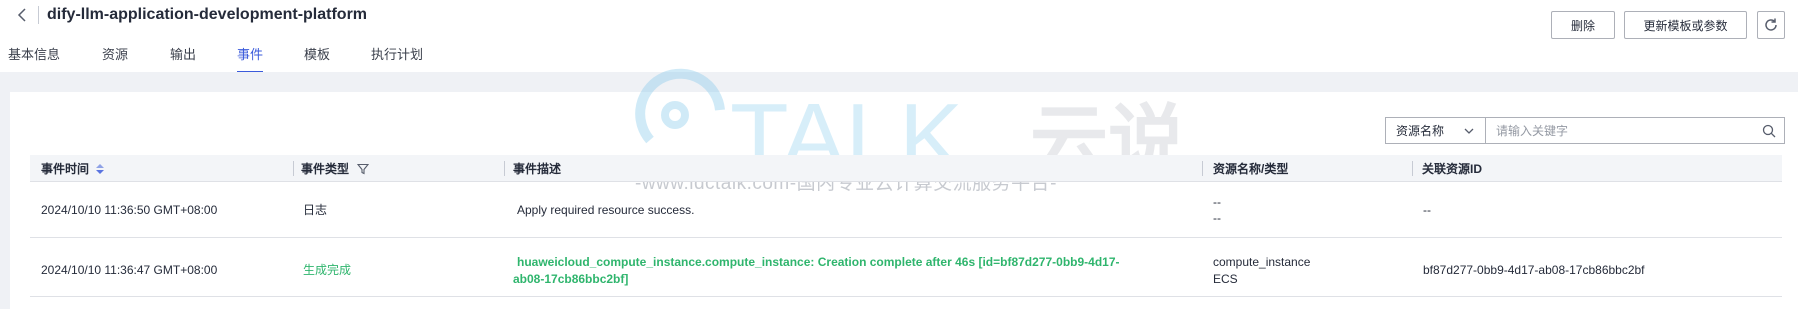 The image size is (1798, 309). What do you see at coordinates (129, 210) in the screenshot?
I see `event-time: 2024/10/10 11:36:50 GMT+08:00` at bounding box center [129, 210].